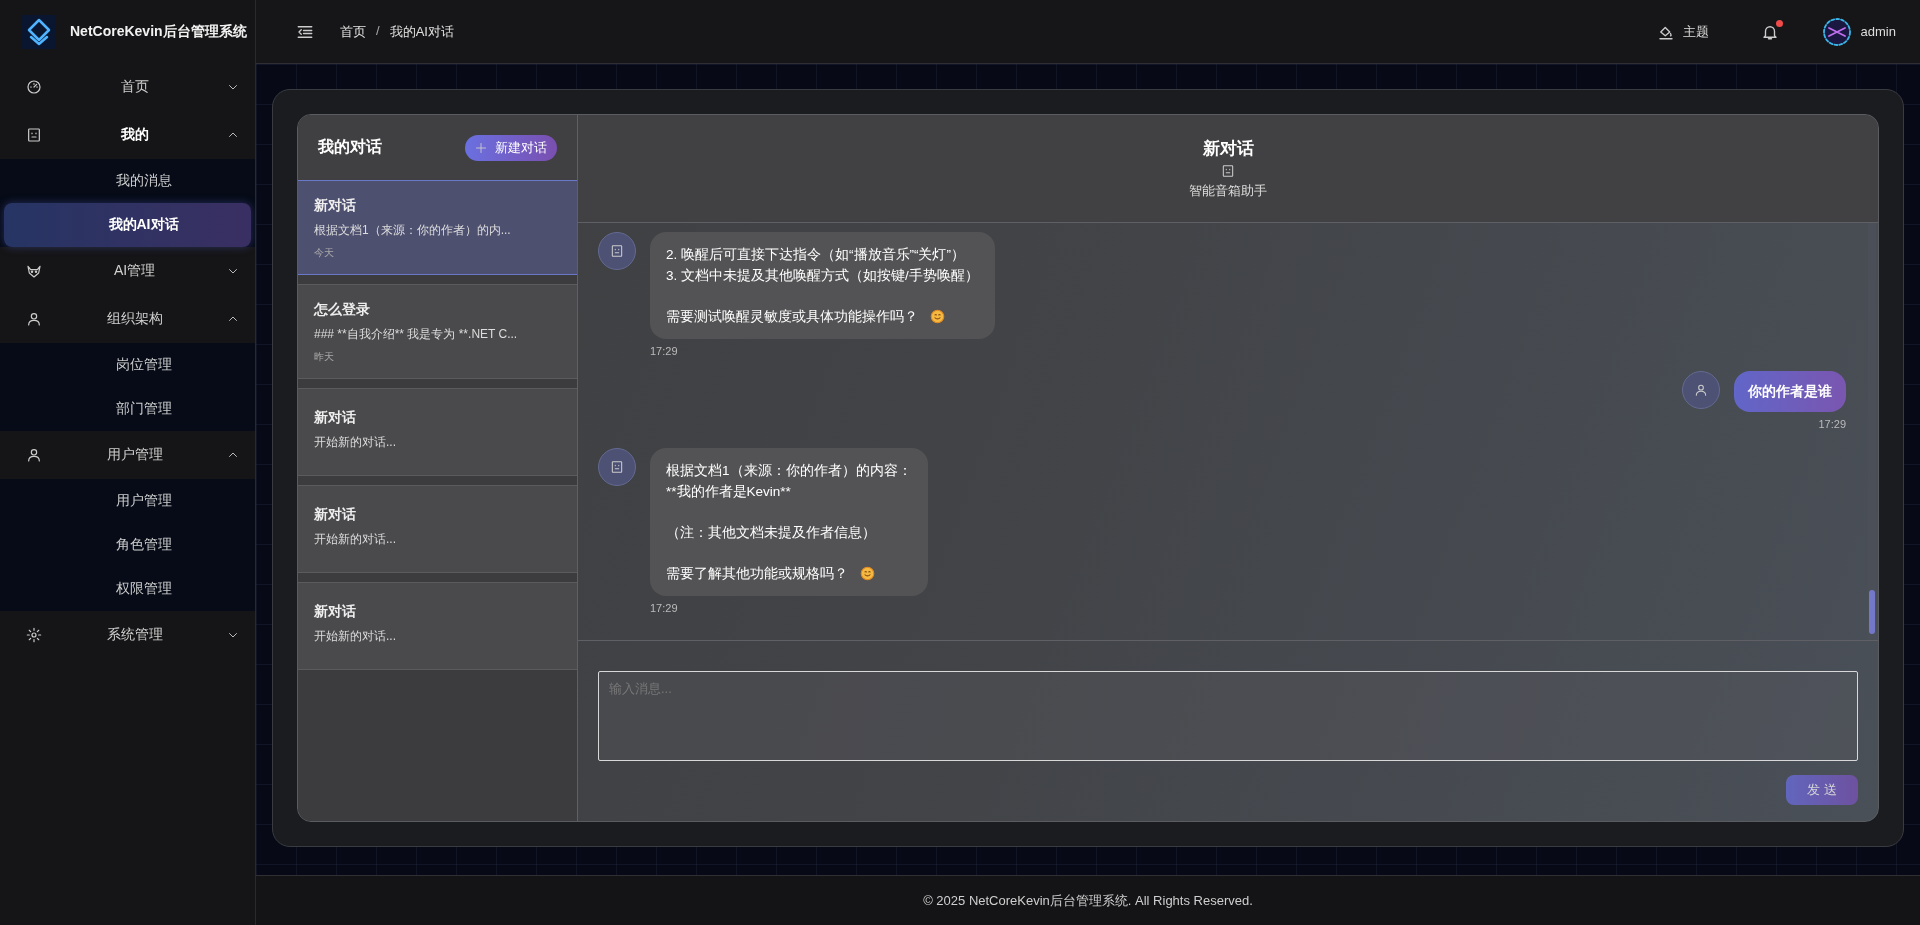  Describe the element at coordinates (34, 87) in the screenshot. I see `gauge-icon` at that location.